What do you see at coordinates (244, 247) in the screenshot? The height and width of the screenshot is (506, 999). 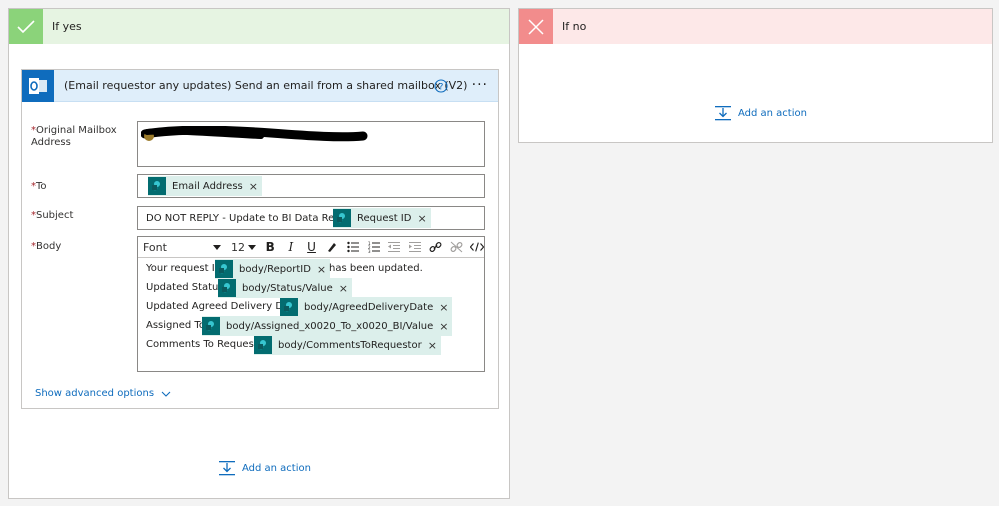 I see `font-size-select: 12` at bounding box center [244, 247].